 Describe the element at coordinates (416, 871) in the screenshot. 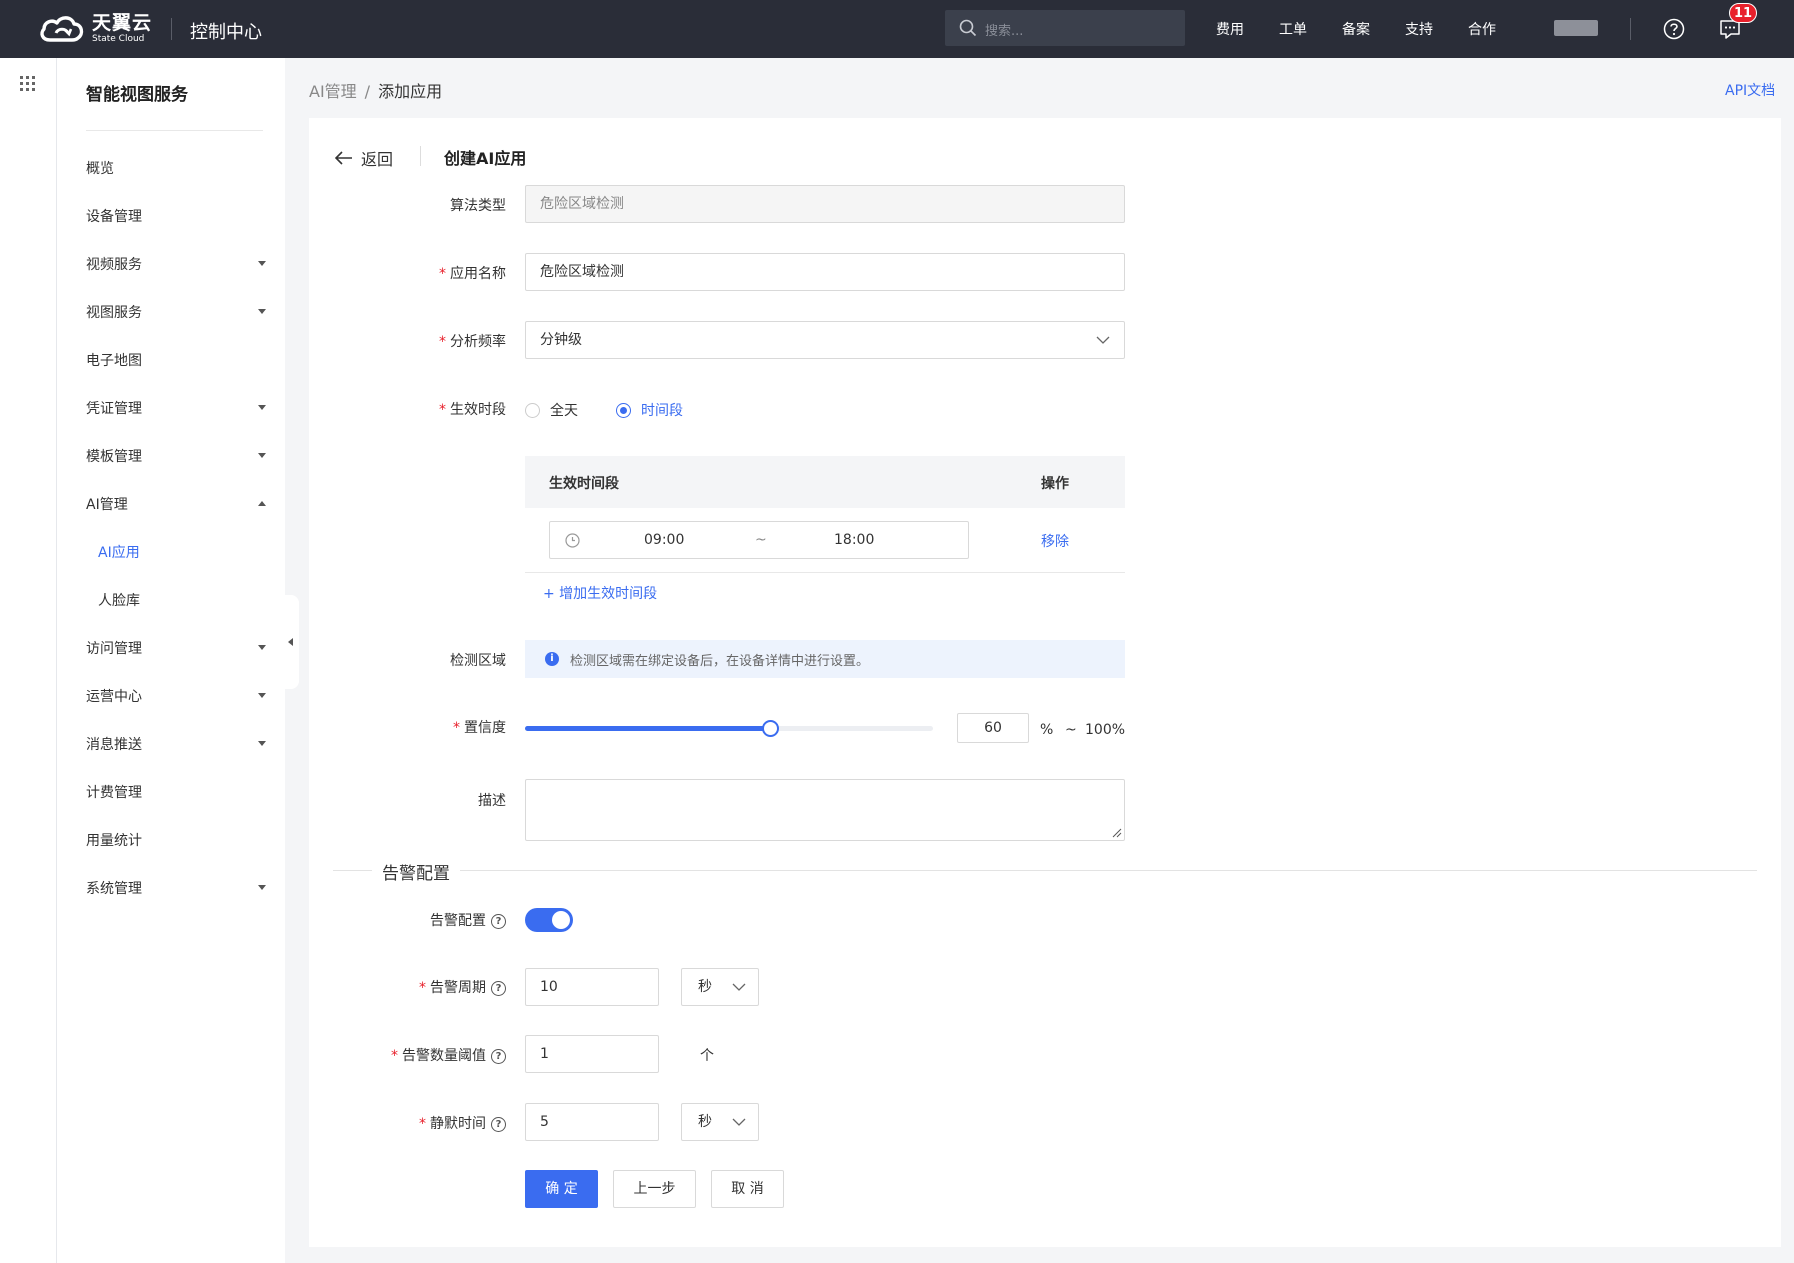

I see `alarm-section-title: 告警配置` at that location.